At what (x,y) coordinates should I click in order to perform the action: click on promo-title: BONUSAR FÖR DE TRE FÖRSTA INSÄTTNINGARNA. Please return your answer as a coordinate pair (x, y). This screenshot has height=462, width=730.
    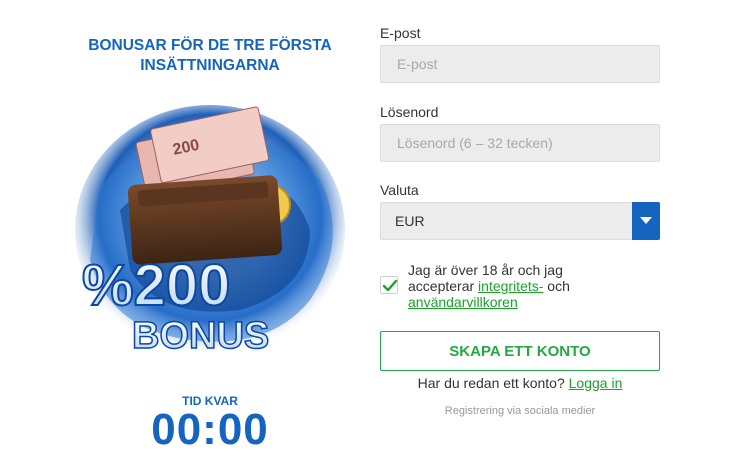
    Looking at the image, I should click on (210, 56).